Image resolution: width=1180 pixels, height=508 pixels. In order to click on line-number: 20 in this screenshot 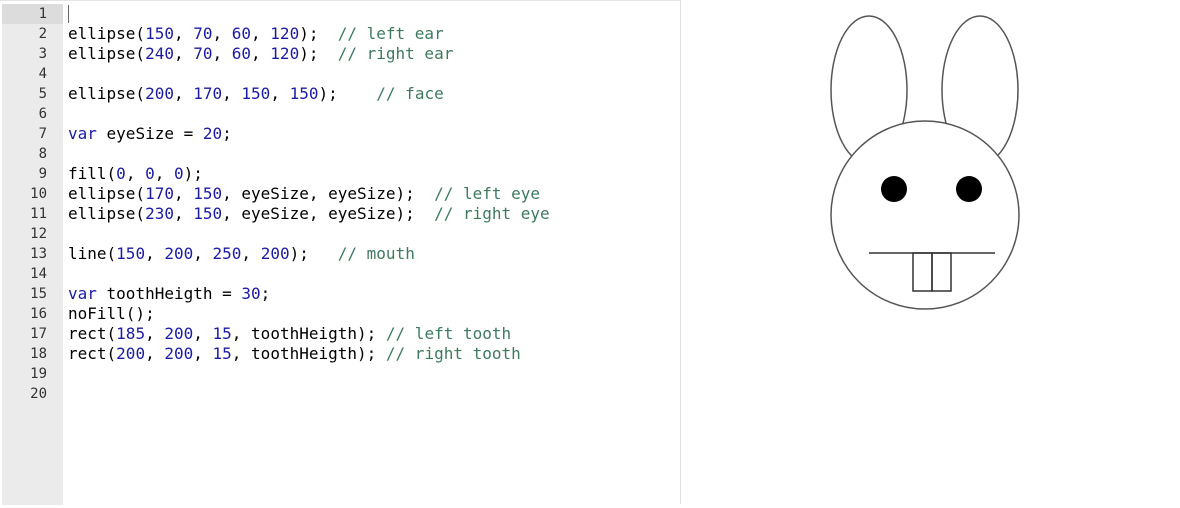, I will do `click(38, 394)`.